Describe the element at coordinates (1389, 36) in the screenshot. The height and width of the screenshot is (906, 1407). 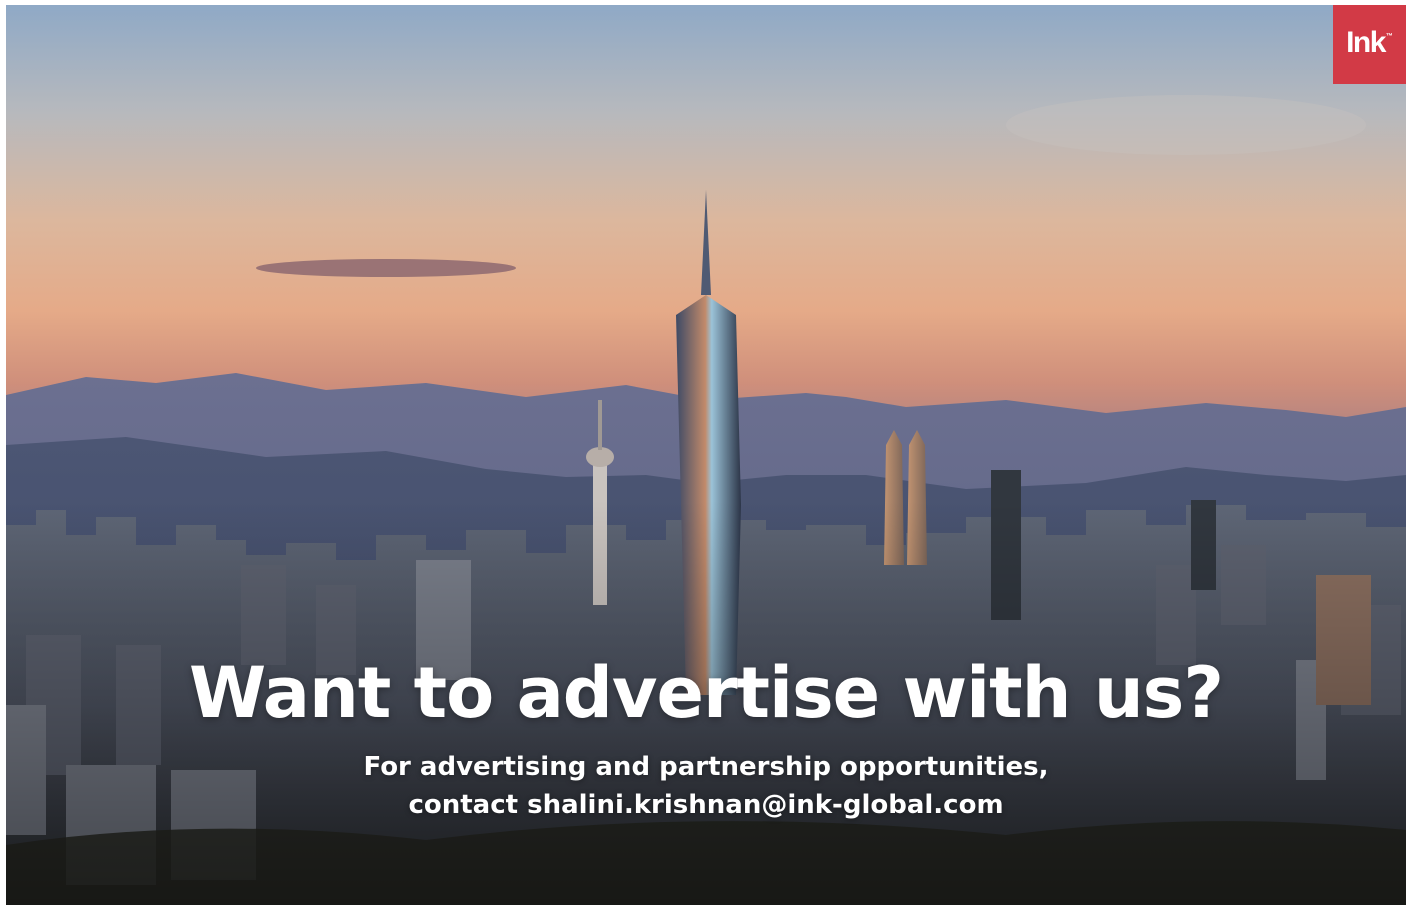
I see `trademark-mark: ™` at that location.